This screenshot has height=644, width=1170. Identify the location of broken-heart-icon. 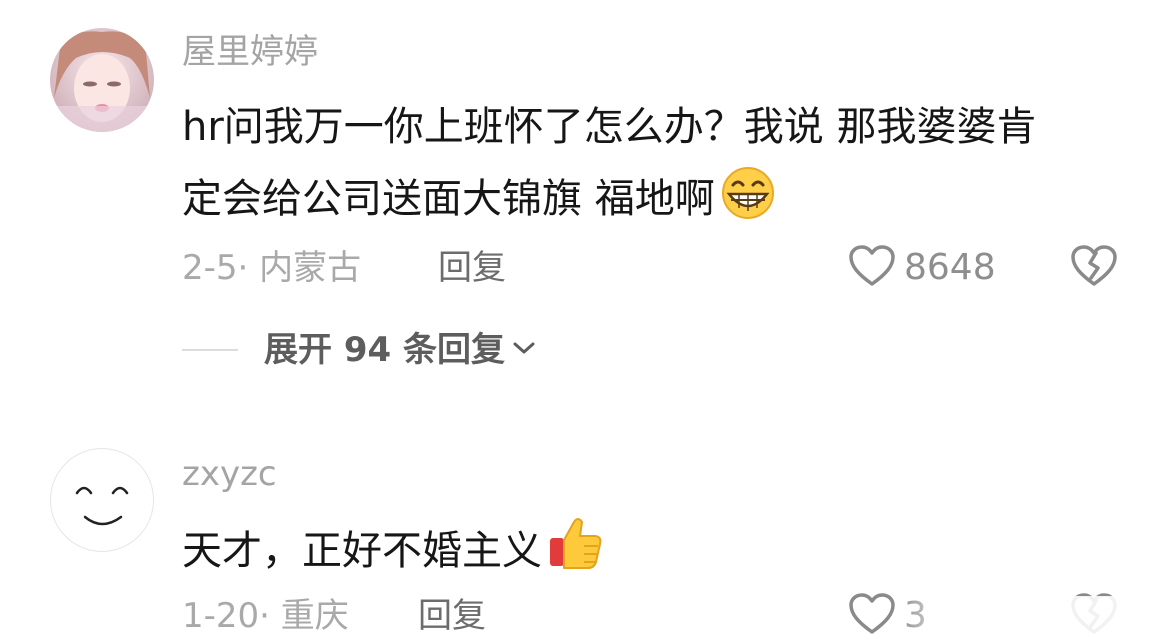
(1094, 268).